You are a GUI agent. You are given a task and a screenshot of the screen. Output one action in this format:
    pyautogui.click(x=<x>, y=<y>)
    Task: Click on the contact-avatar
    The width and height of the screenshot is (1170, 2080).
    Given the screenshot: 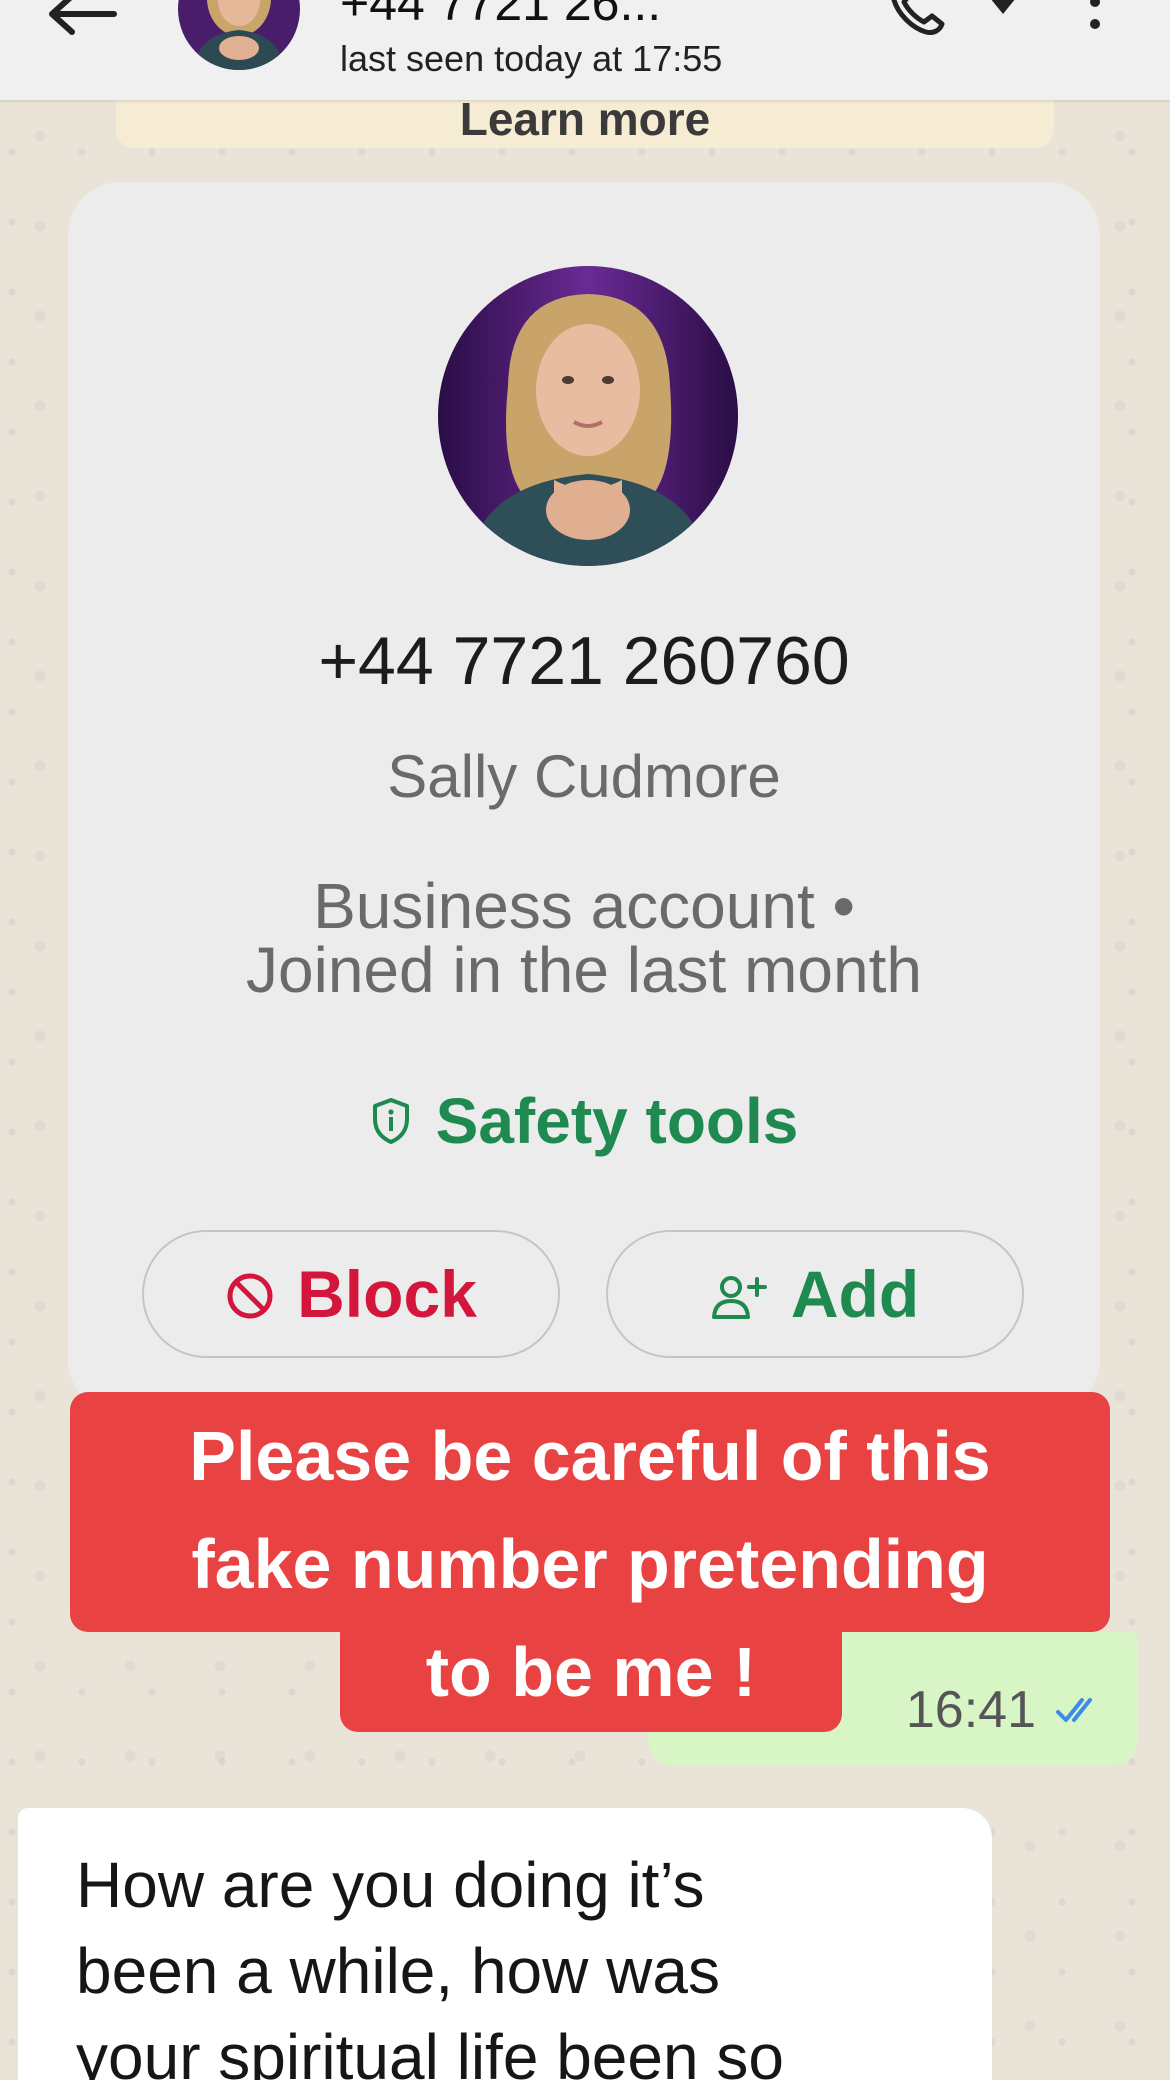 What is the action you would take?
    pyautogui.click(x=588, y=416)
    